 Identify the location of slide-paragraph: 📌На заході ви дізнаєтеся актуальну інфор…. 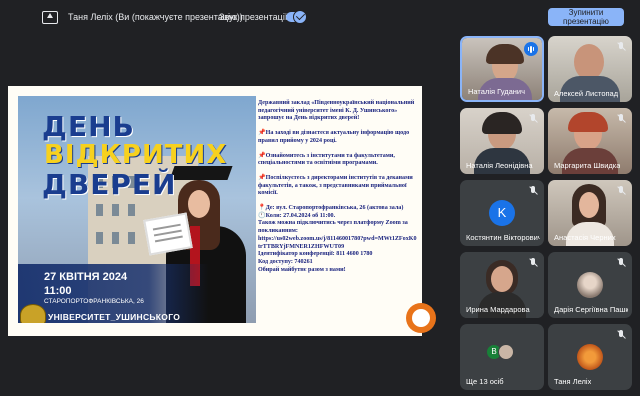
(334, 137).